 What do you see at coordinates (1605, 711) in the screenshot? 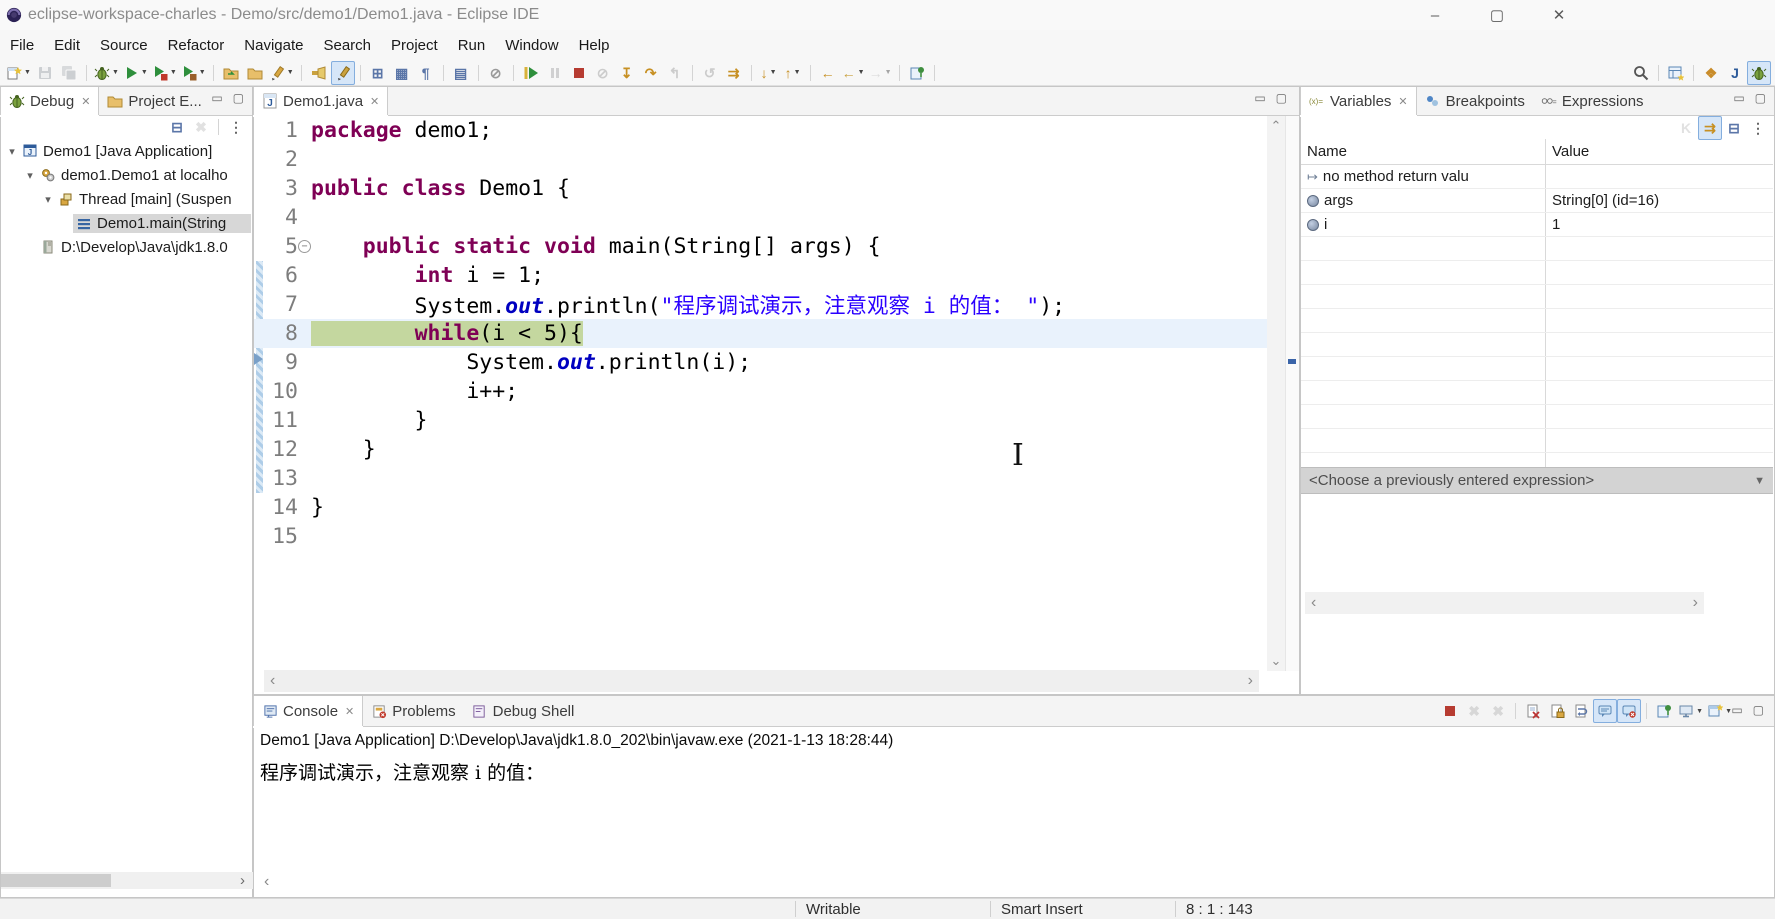
I see `show-console-stdout-icon` at bounding box center [1605, 711].